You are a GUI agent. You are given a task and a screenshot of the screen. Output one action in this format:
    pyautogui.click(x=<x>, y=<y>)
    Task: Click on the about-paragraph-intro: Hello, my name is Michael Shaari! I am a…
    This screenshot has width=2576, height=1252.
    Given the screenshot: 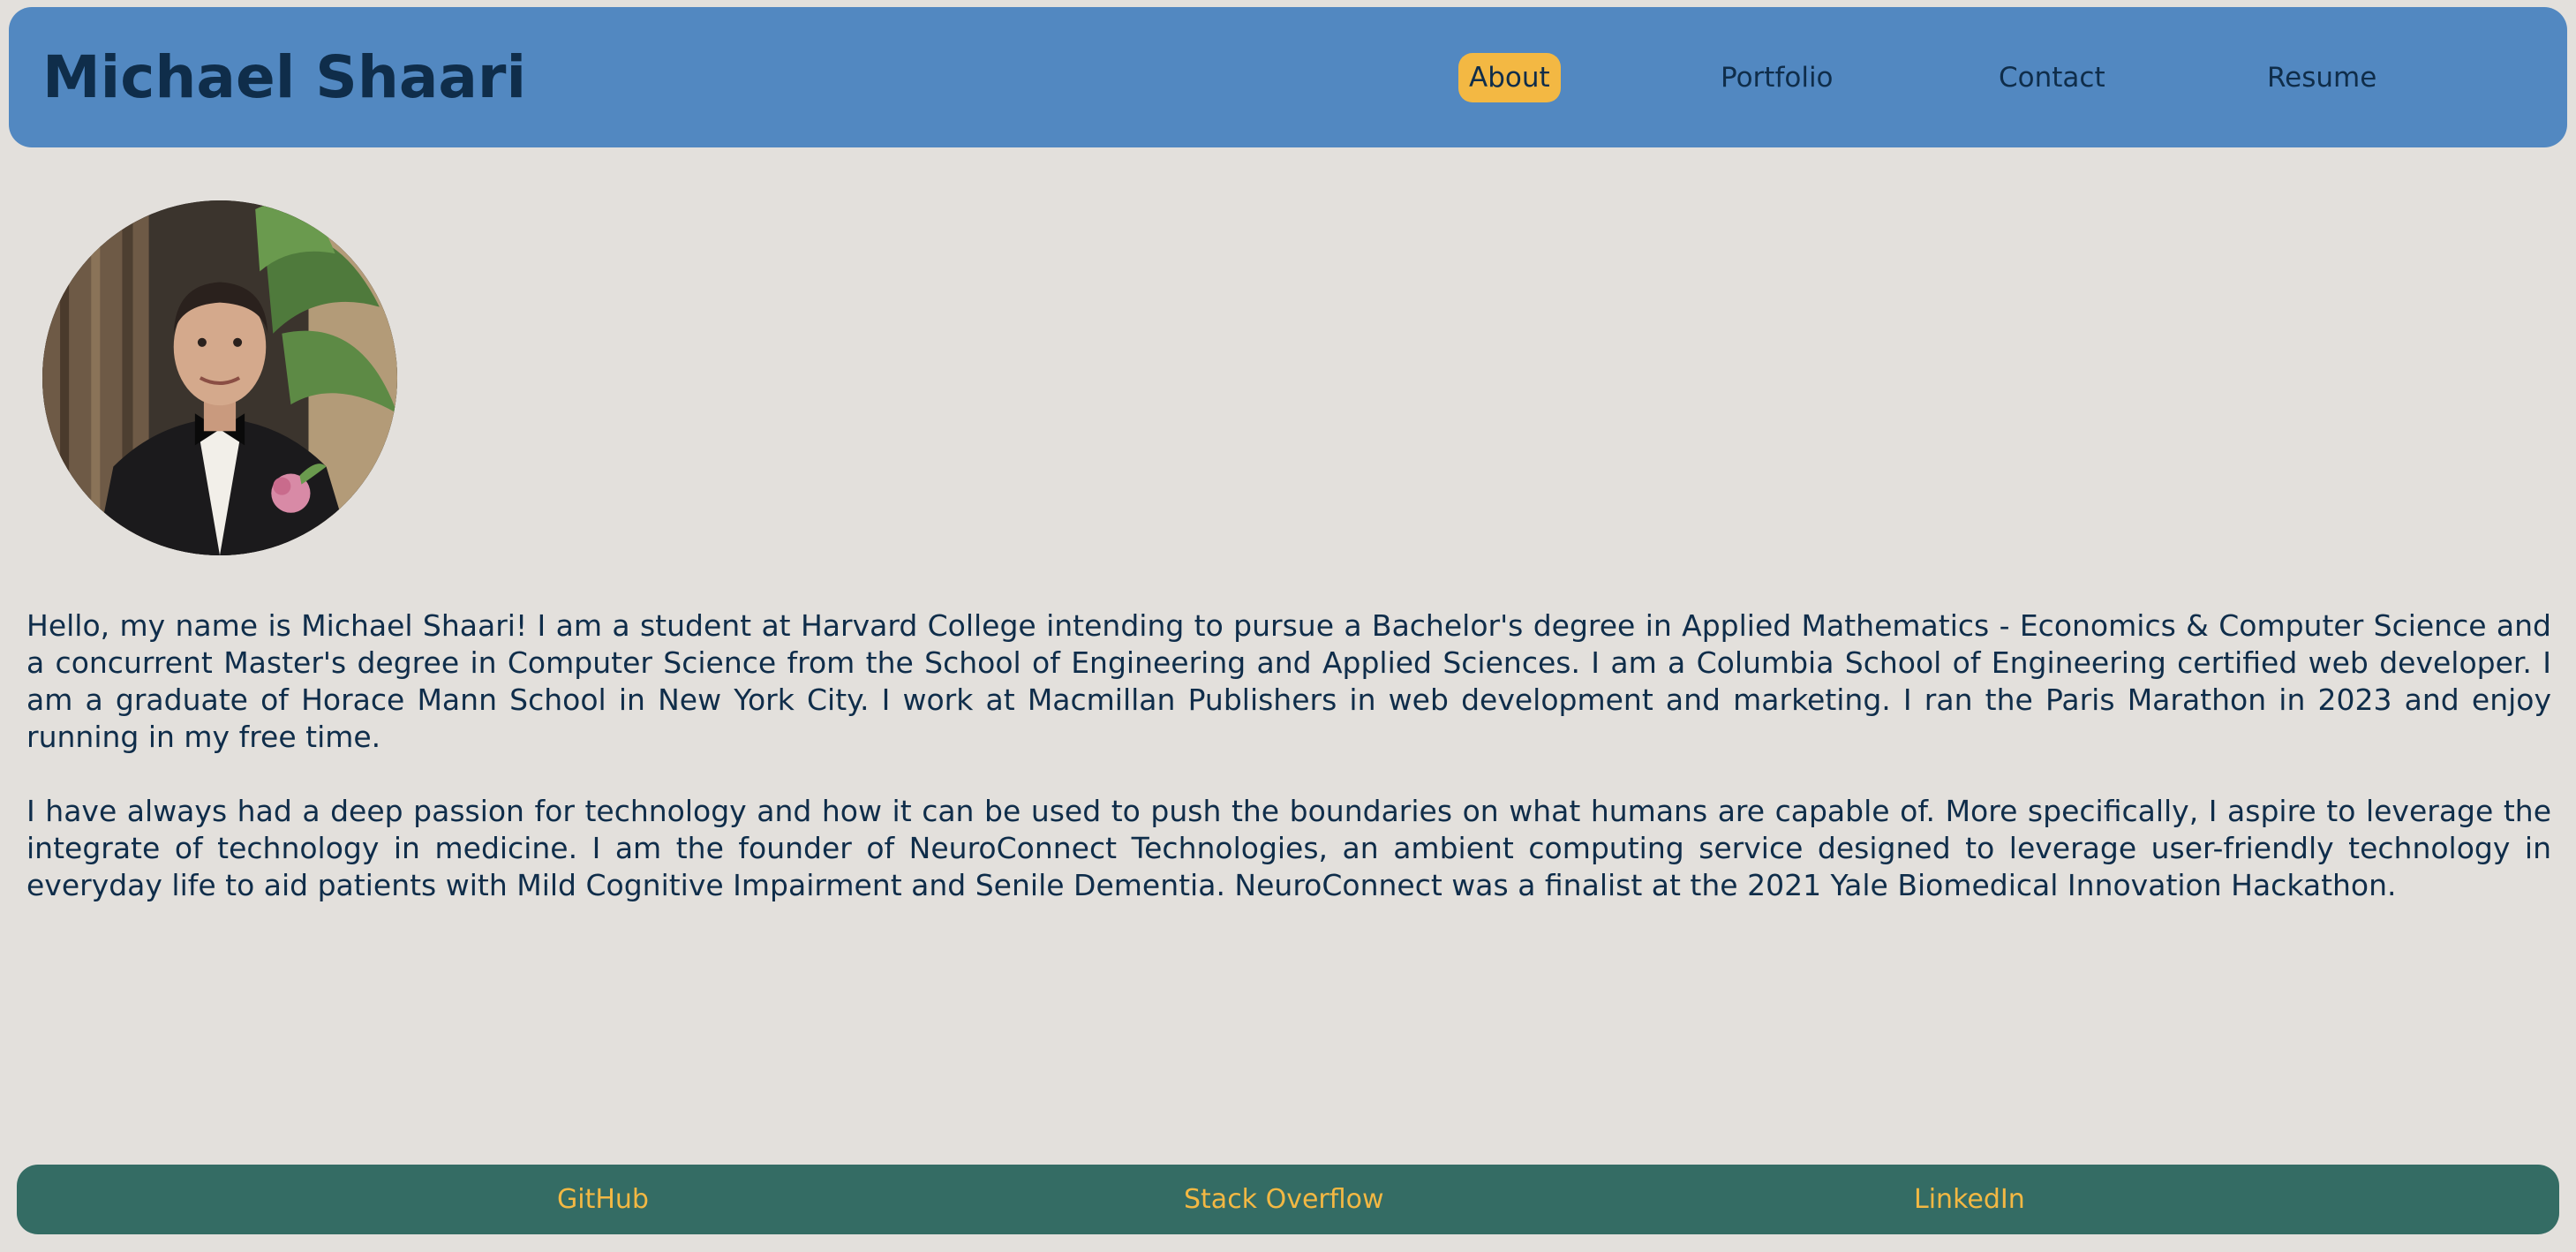 What is the action you would take?
    pyautogui.click(x=1289, y=681)
    